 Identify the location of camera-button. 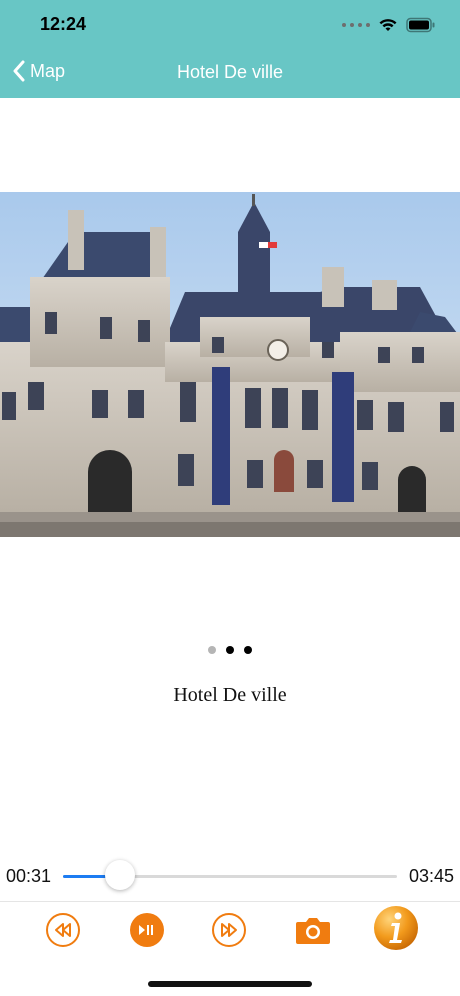
(312, 930).